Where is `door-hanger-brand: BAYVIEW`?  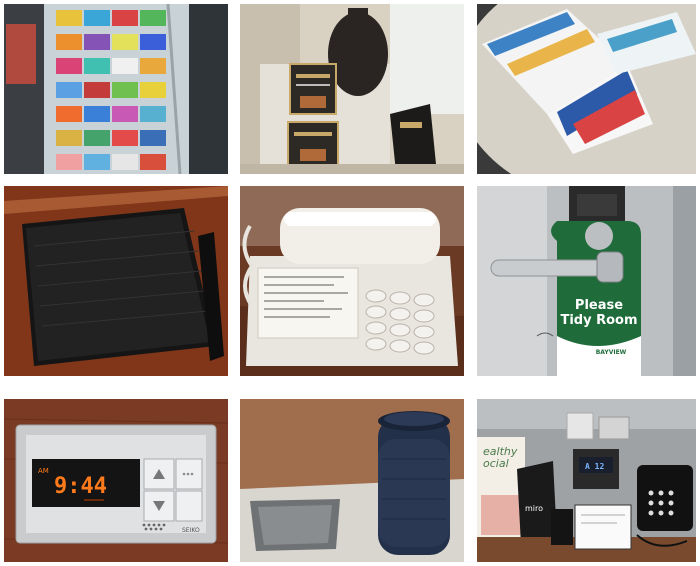
door-hanger-brand: BAYVIEW is located at coordinates (611, 352).